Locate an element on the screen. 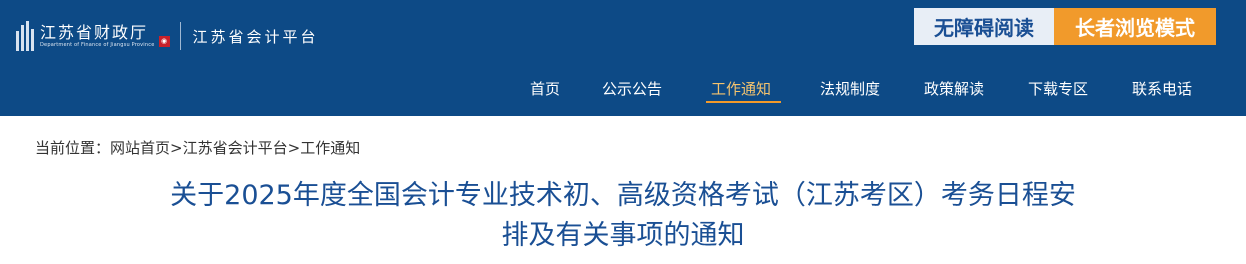 Image resolution: width=1246 pixels, height=264 pixels. breadcrumb-prefix: 当前位置： is located at coordinates (73, 148).